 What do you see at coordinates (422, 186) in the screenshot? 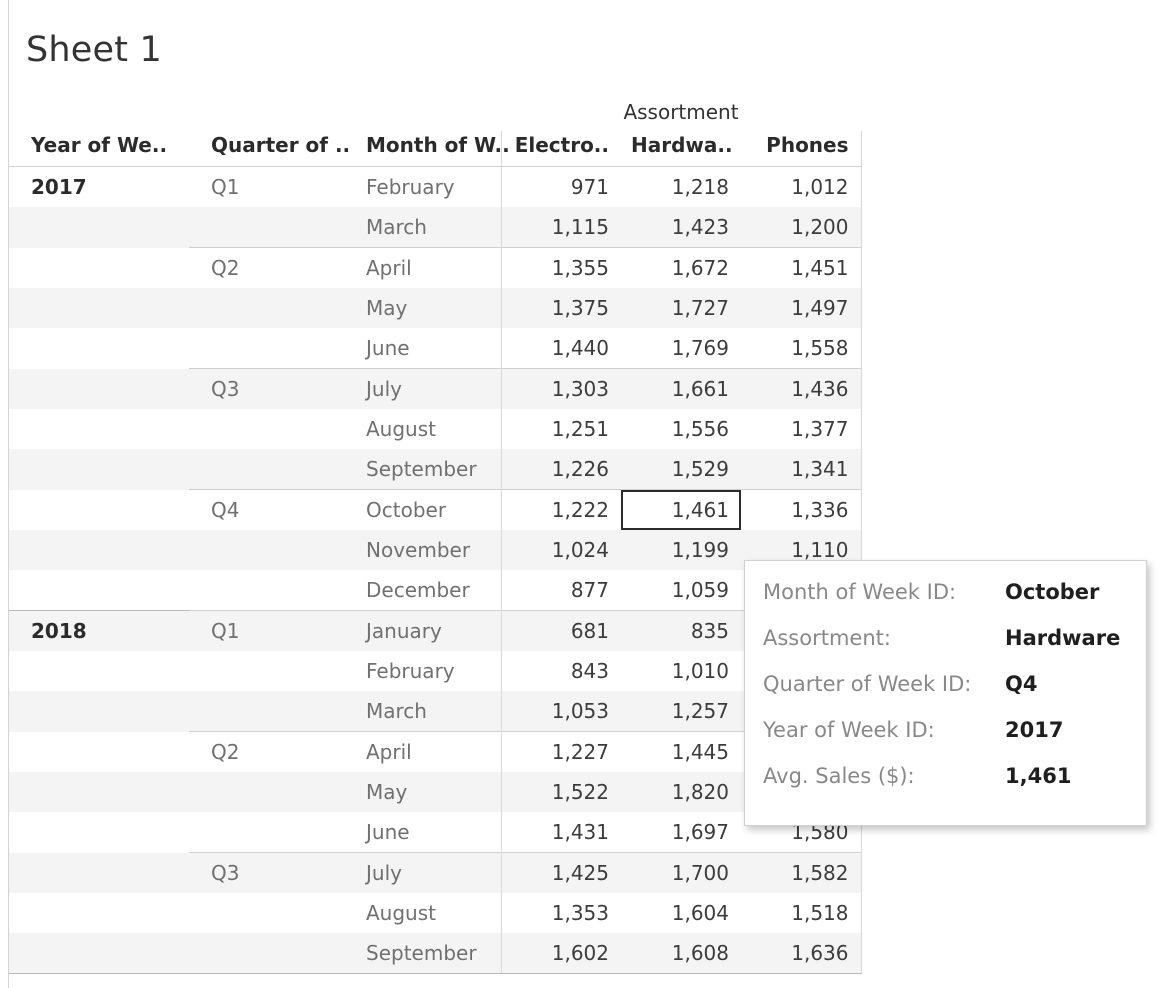
I see `cell-month: February` at bounding box center [422, 186].